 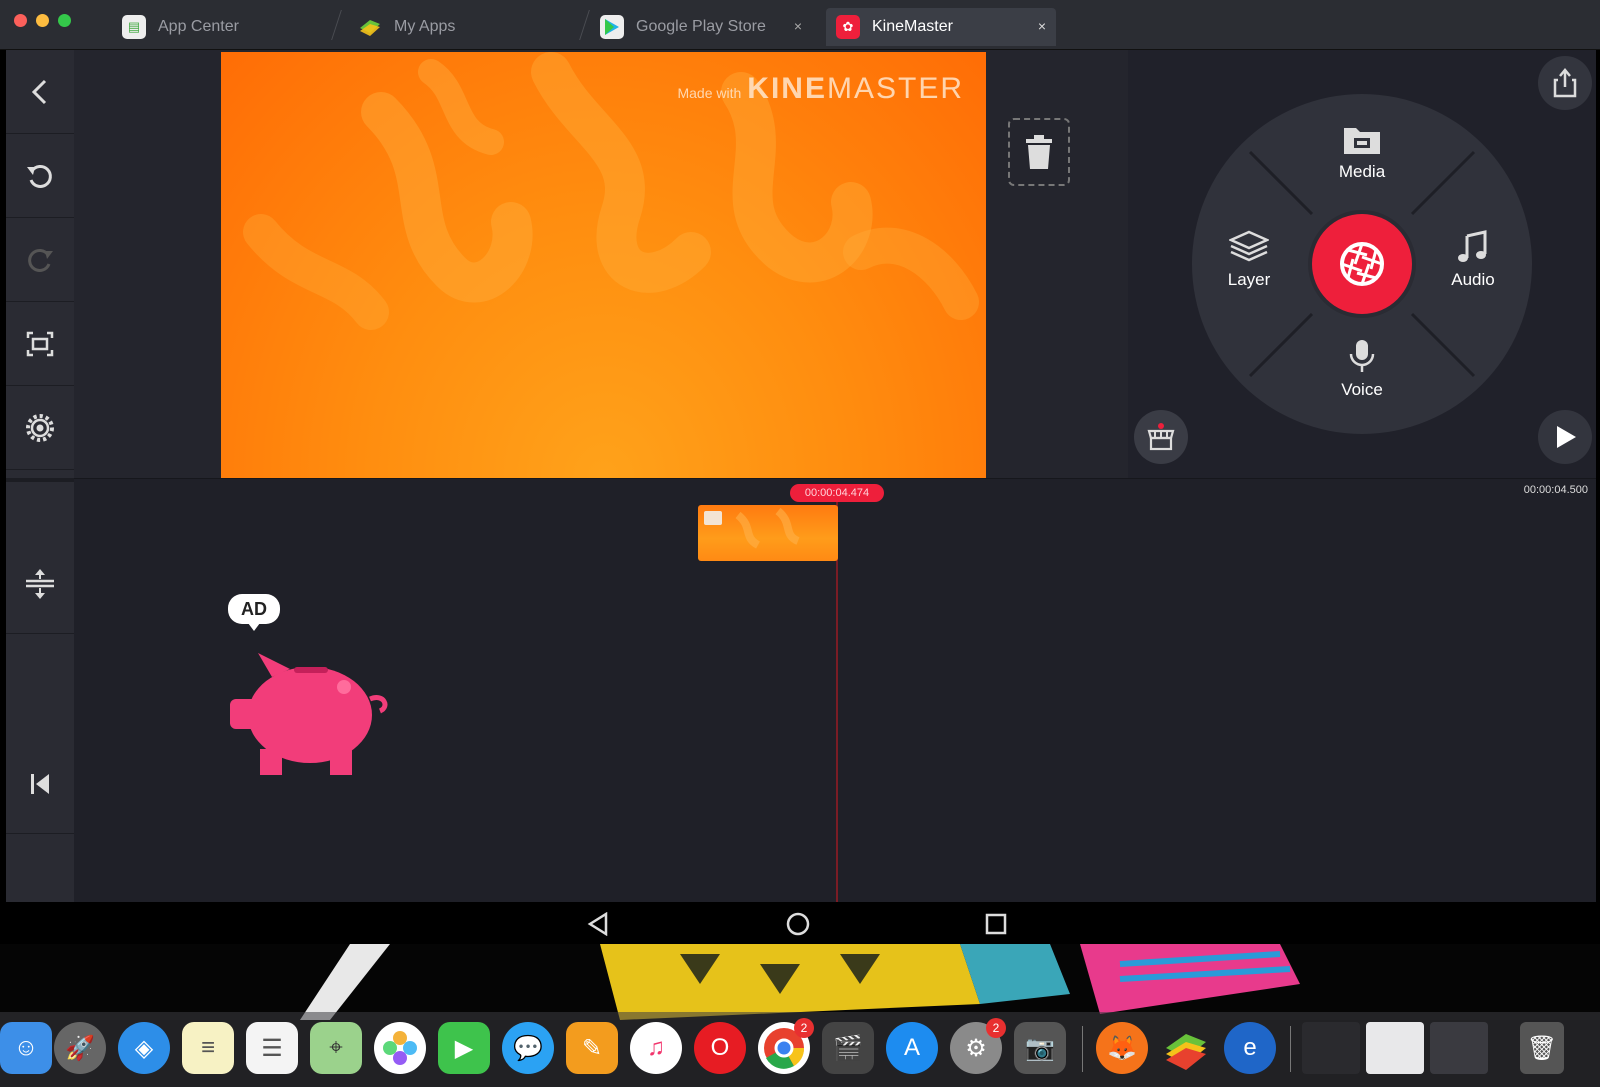 What do you see at coordinates (314, 712) in the screenshot?
I see `piggy-bank-ad-icon` at bounding box center [314, 712].